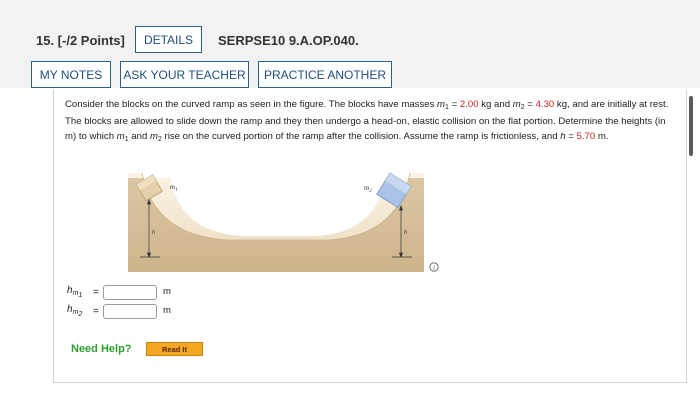  I want to click on m1-value: 2.00, so click(469, 104).